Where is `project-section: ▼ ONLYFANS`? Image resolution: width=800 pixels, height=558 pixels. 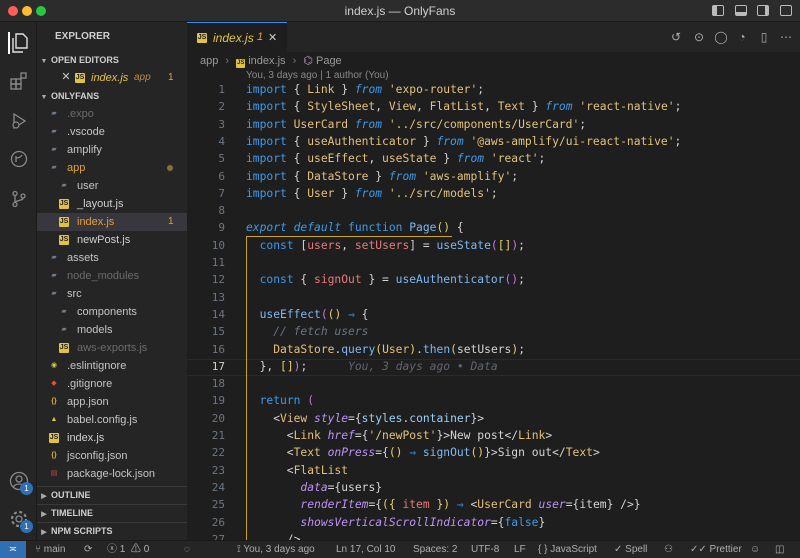
project-section: ▼ ONLYFANS is located at coordinates (112, 96).